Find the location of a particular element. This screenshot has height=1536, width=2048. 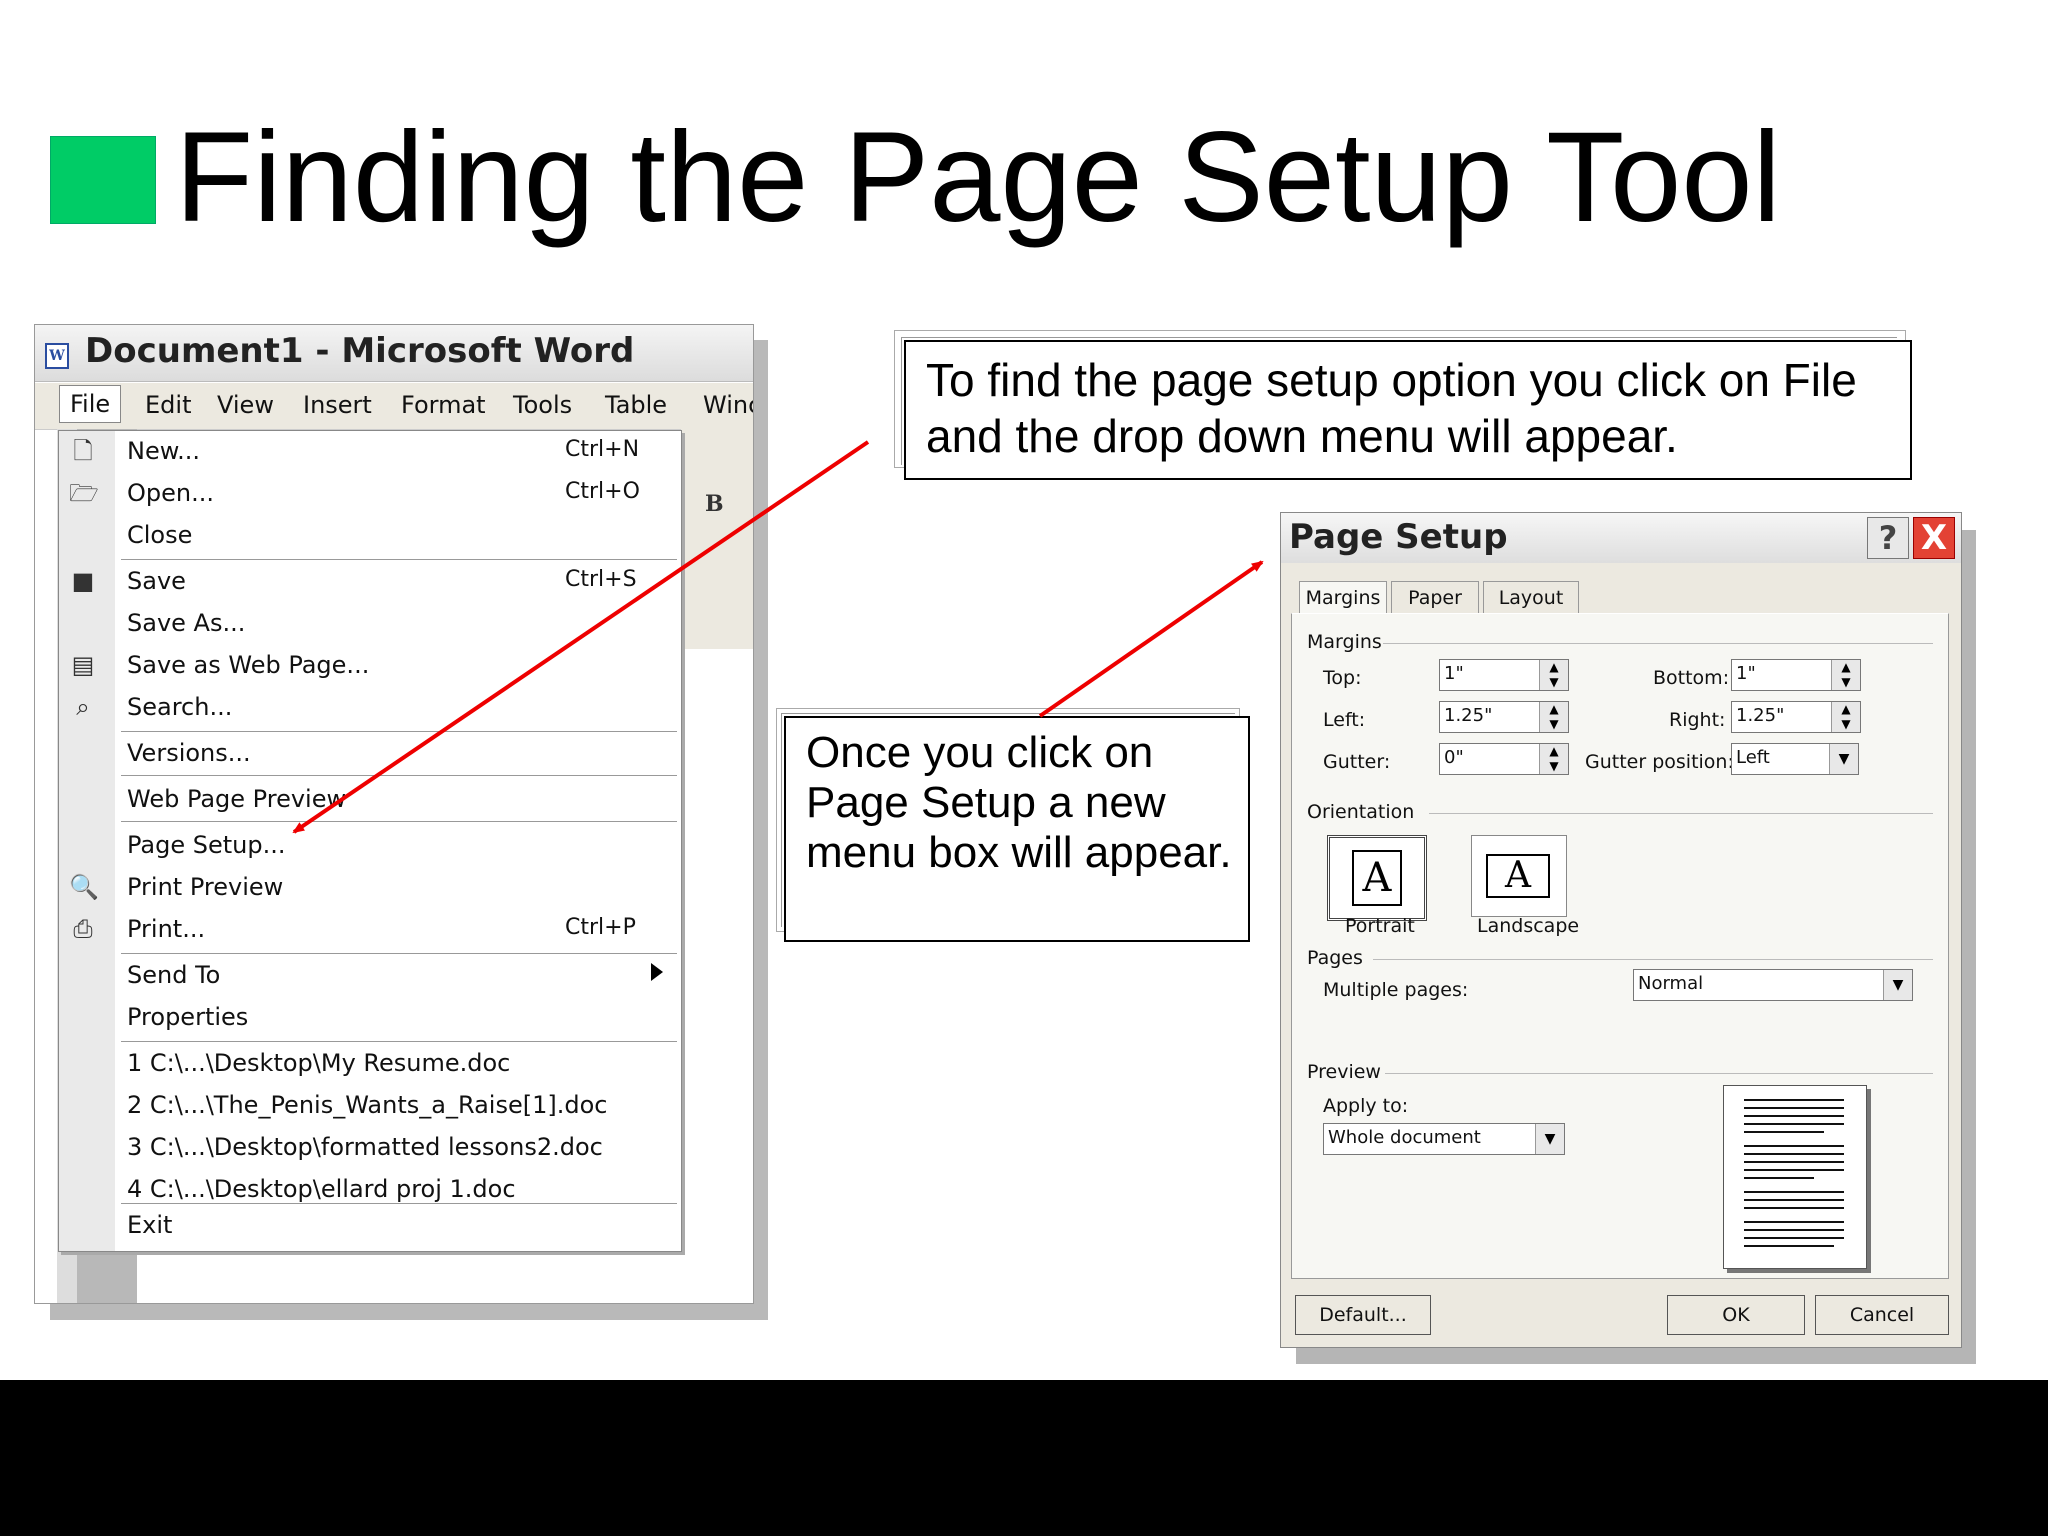

arrow-to-page-setup is located at coordinates (581, 637).